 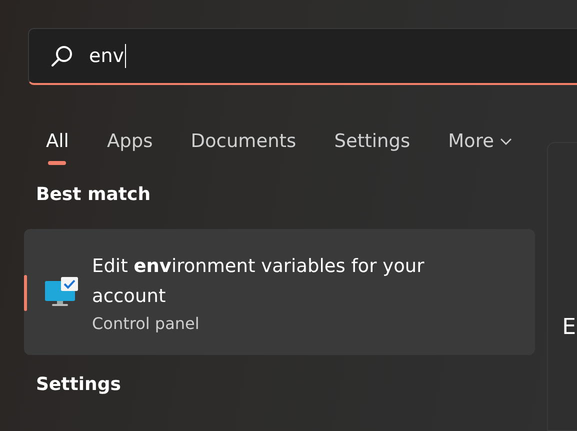 What do you see at coordinates (259, 281) in the screenshot?
I see `result-title: Edit environment variables for your account` at bounding box center [259, 281].